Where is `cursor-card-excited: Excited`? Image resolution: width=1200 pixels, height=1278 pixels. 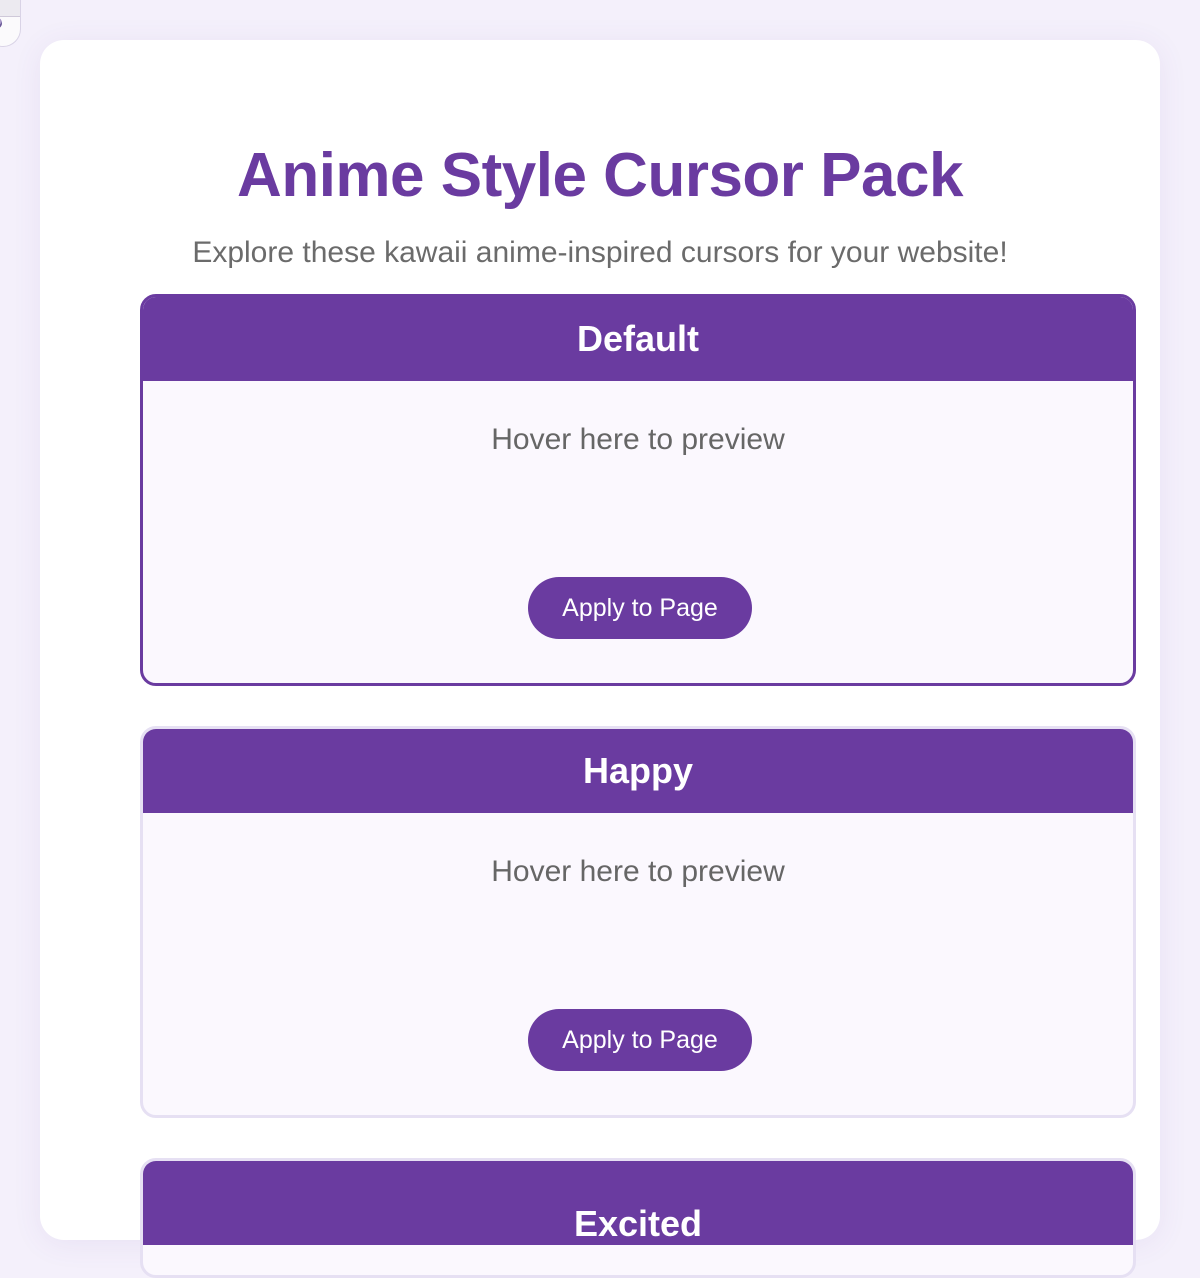 cursor-card-excited: Excited is located at coordinates (638, 1218).